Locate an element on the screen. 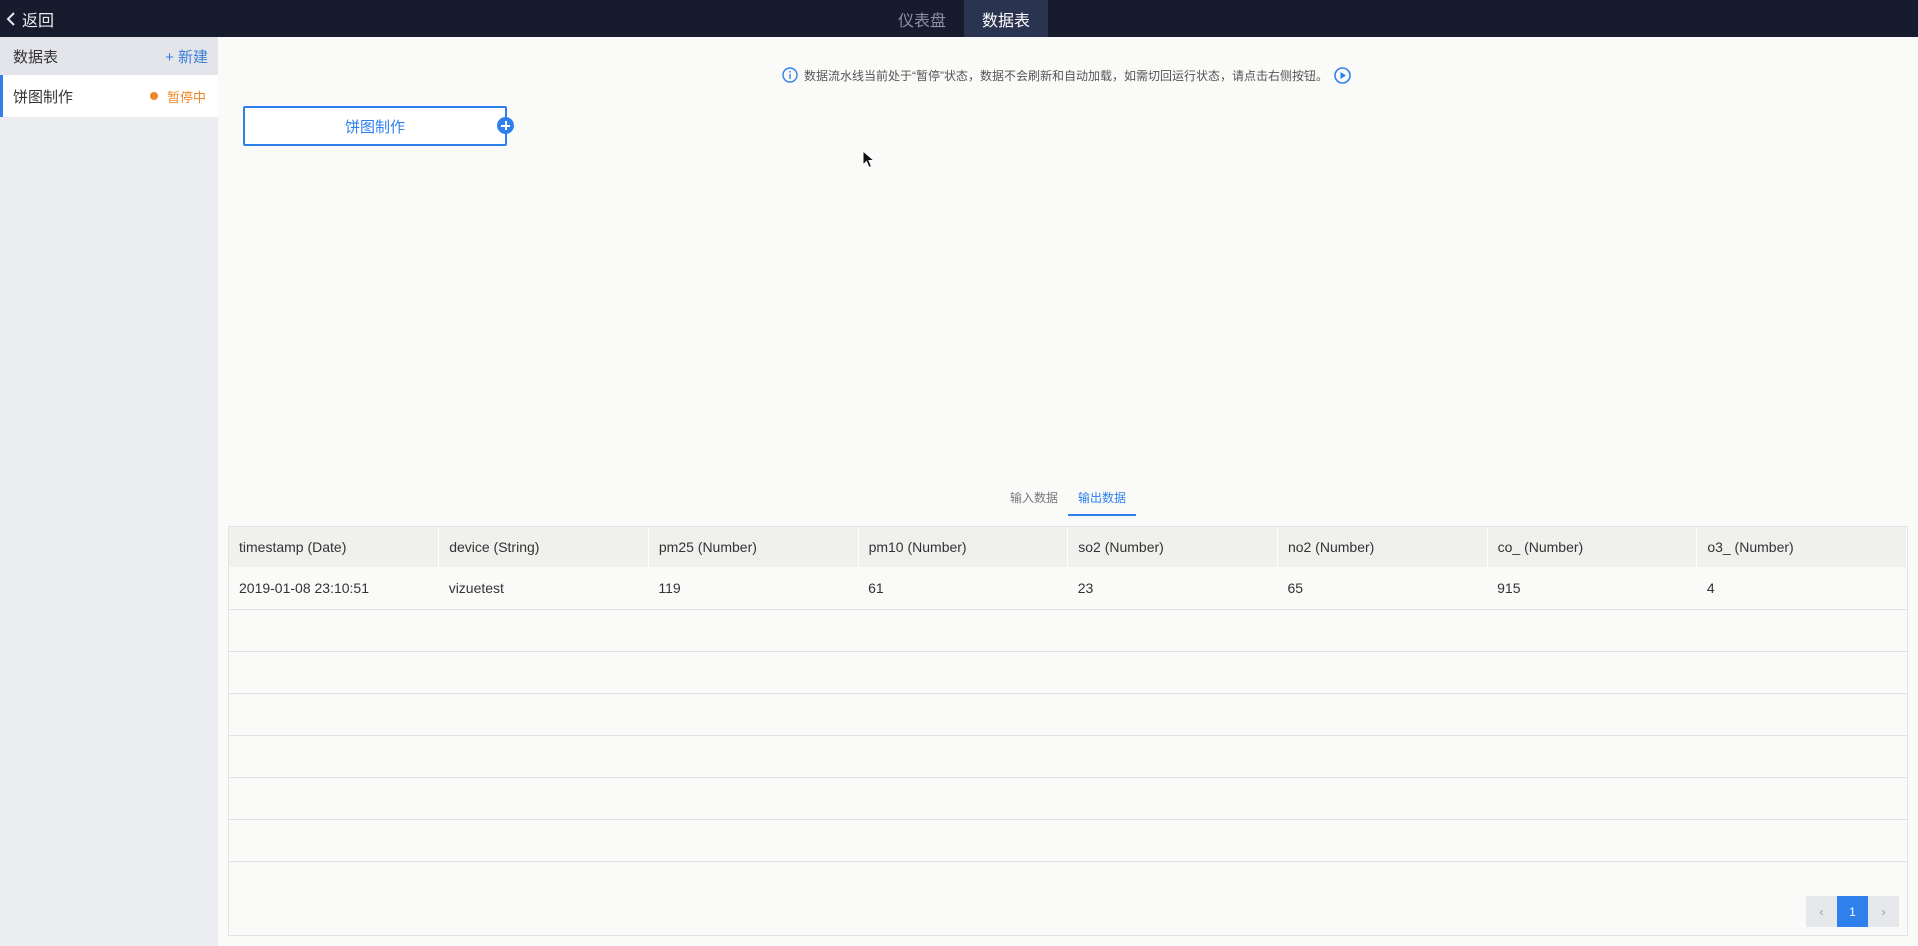  play-icon is located at coordinates (1342, 75).